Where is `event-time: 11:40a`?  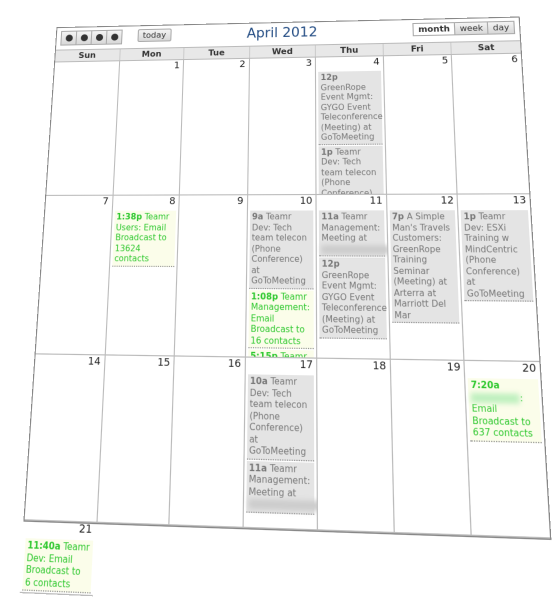
event-time: 11:40a is located at coordinates (44, 546).